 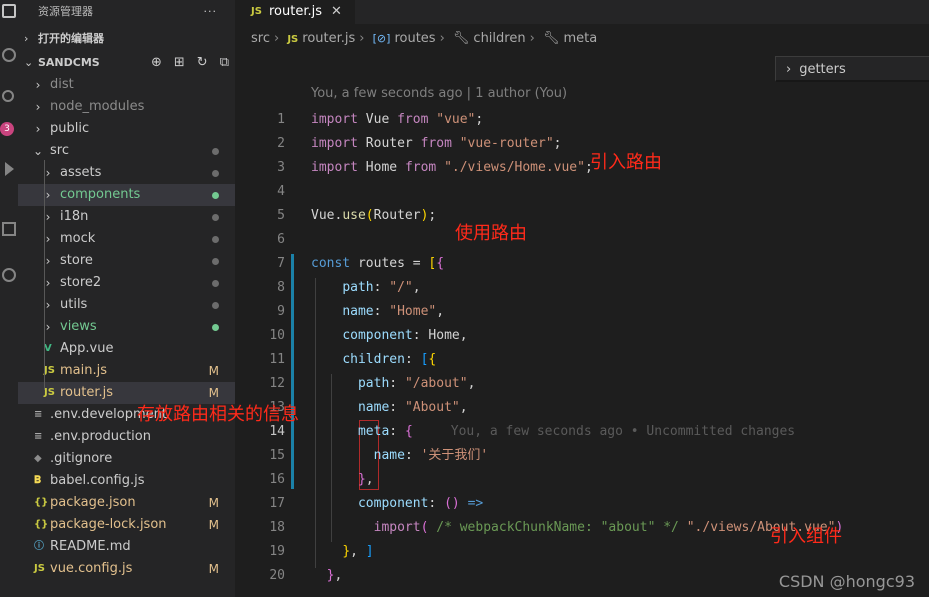 I want to click on code-line: 15 name: '关于我们', so click(x=582, y=456).